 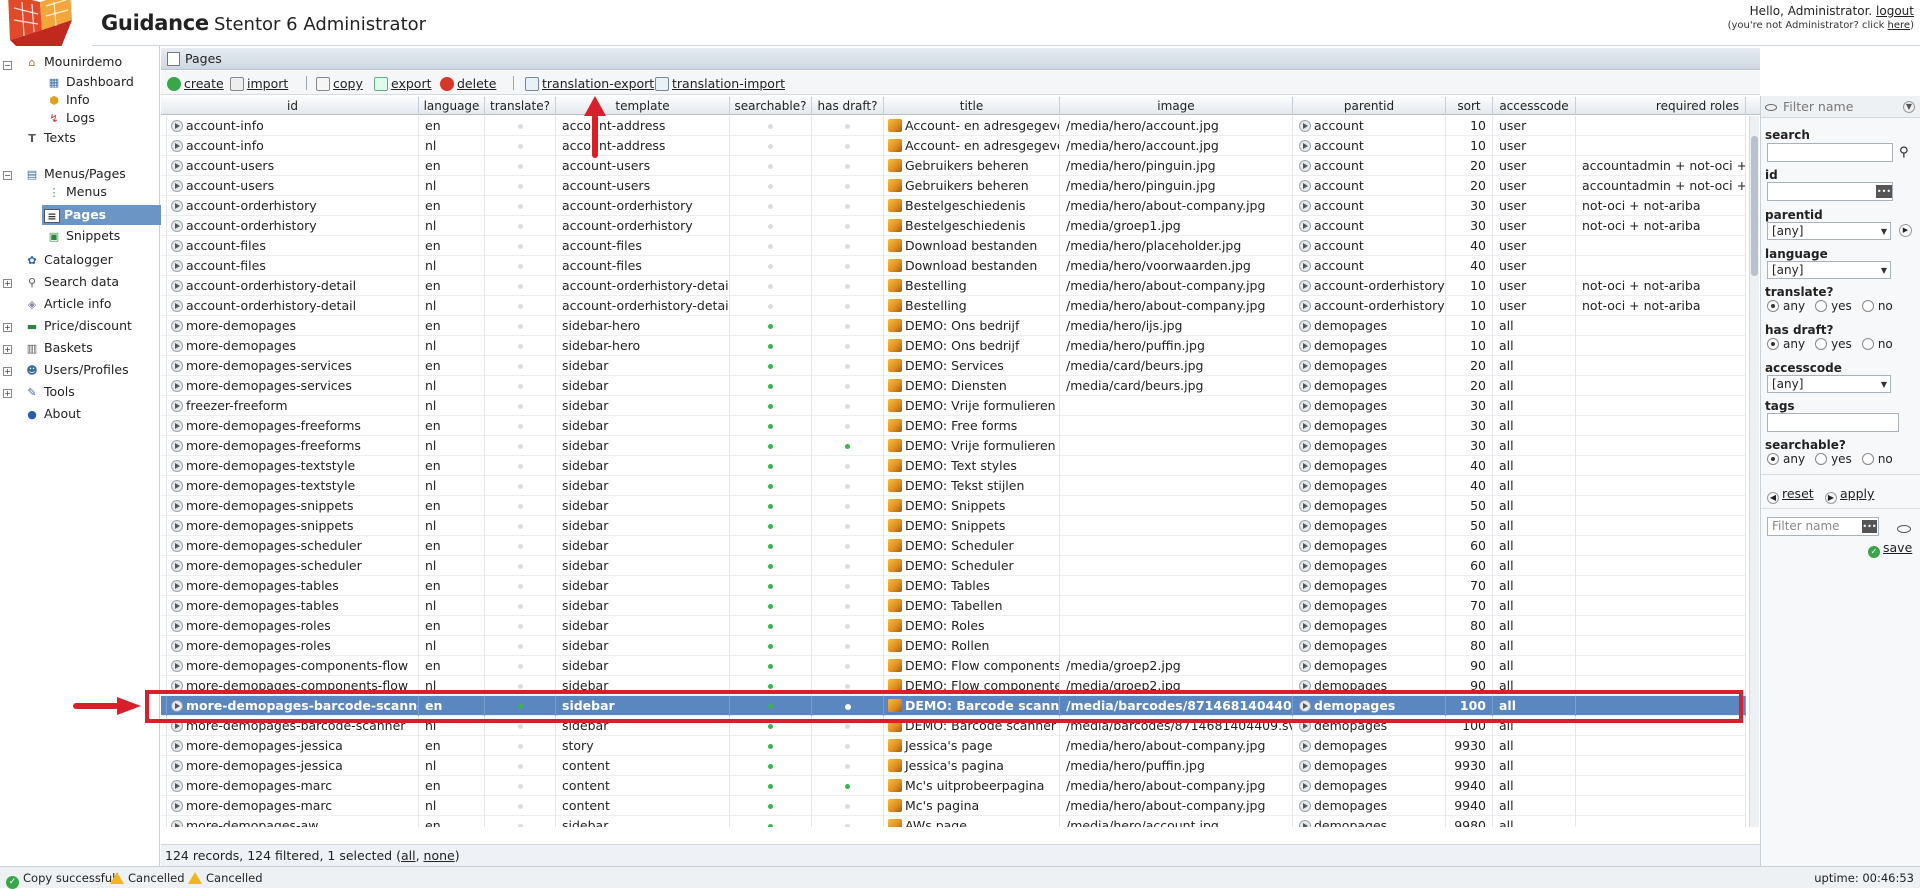 I want to click on translate-any: any, so click(x=1786, y=306).